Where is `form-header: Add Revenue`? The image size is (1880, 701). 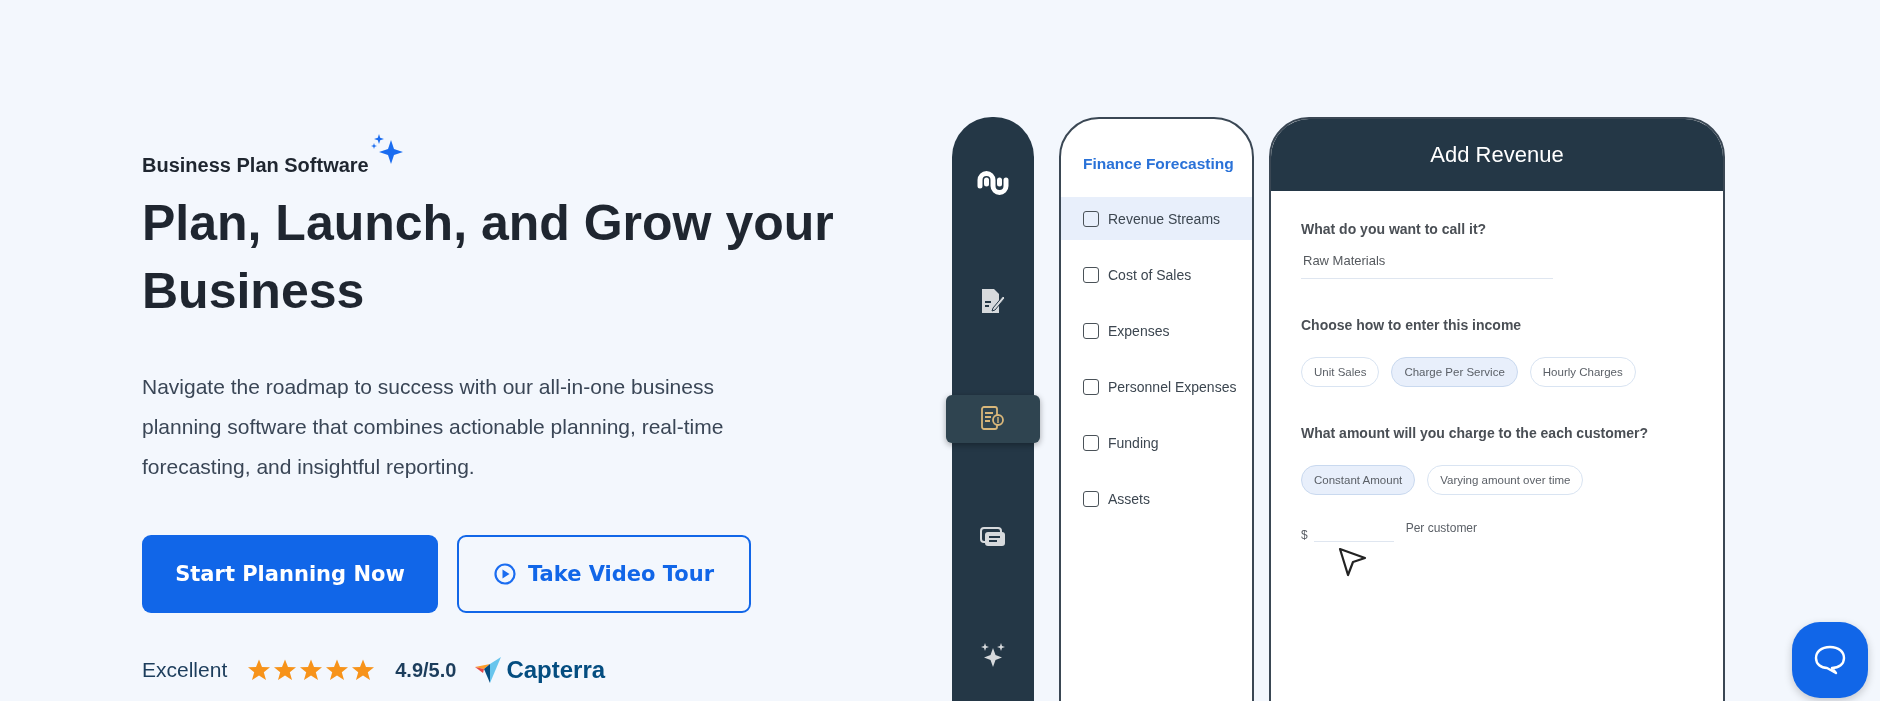 form-header: Add Revenue is located at coordinates (1497, 155).